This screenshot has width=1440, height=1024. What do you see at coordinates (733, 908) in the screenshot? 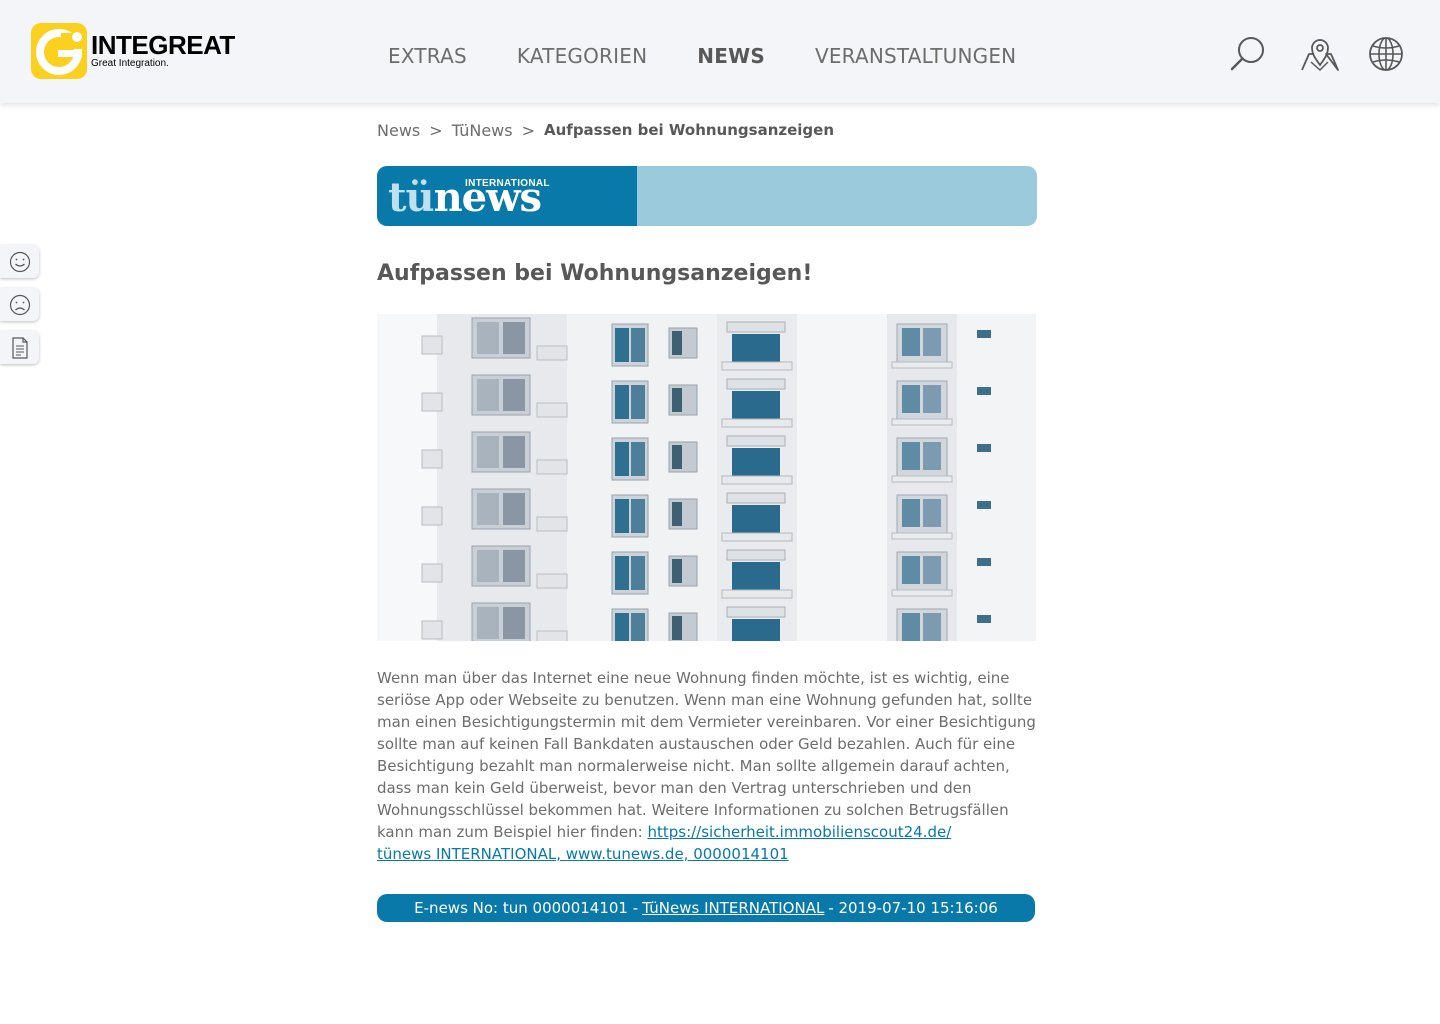
I see `news-meta-link: TüNews INTERNATIONAL` at bounding box center [733, 908].